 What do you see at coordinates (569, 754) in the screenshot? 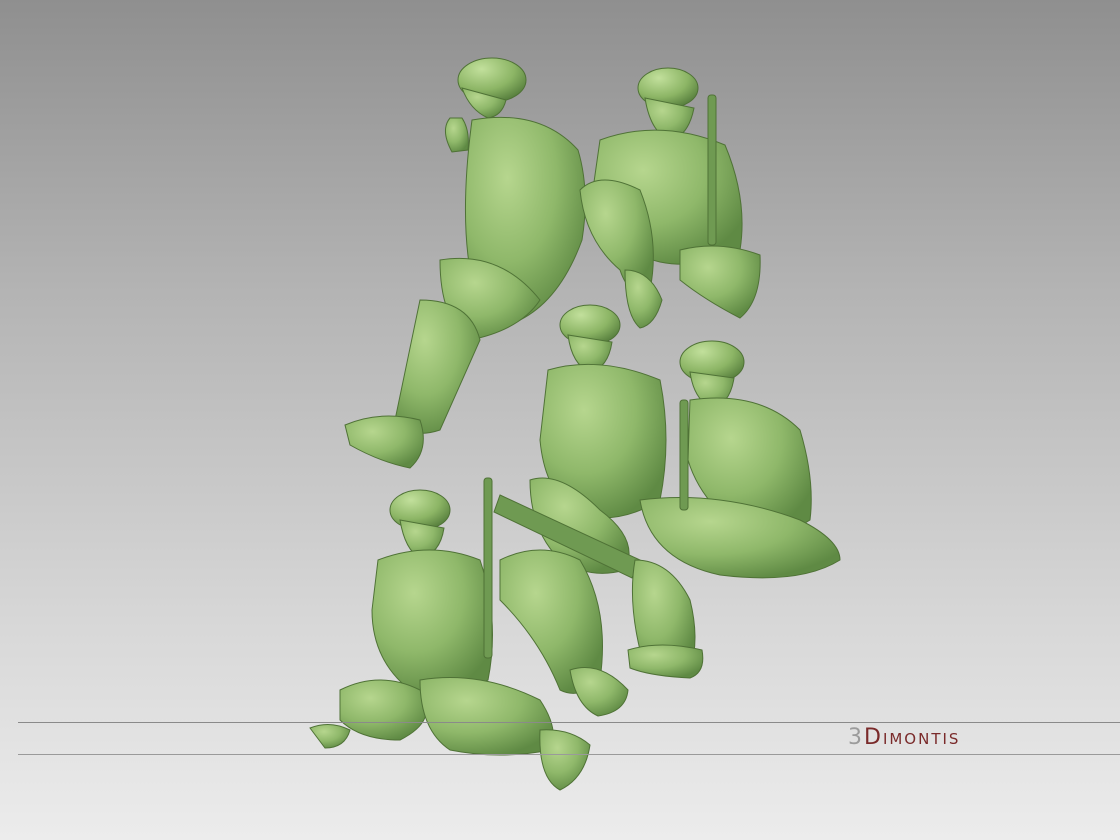
I see `divider-line-bottom` at bounding box center [569, 754].